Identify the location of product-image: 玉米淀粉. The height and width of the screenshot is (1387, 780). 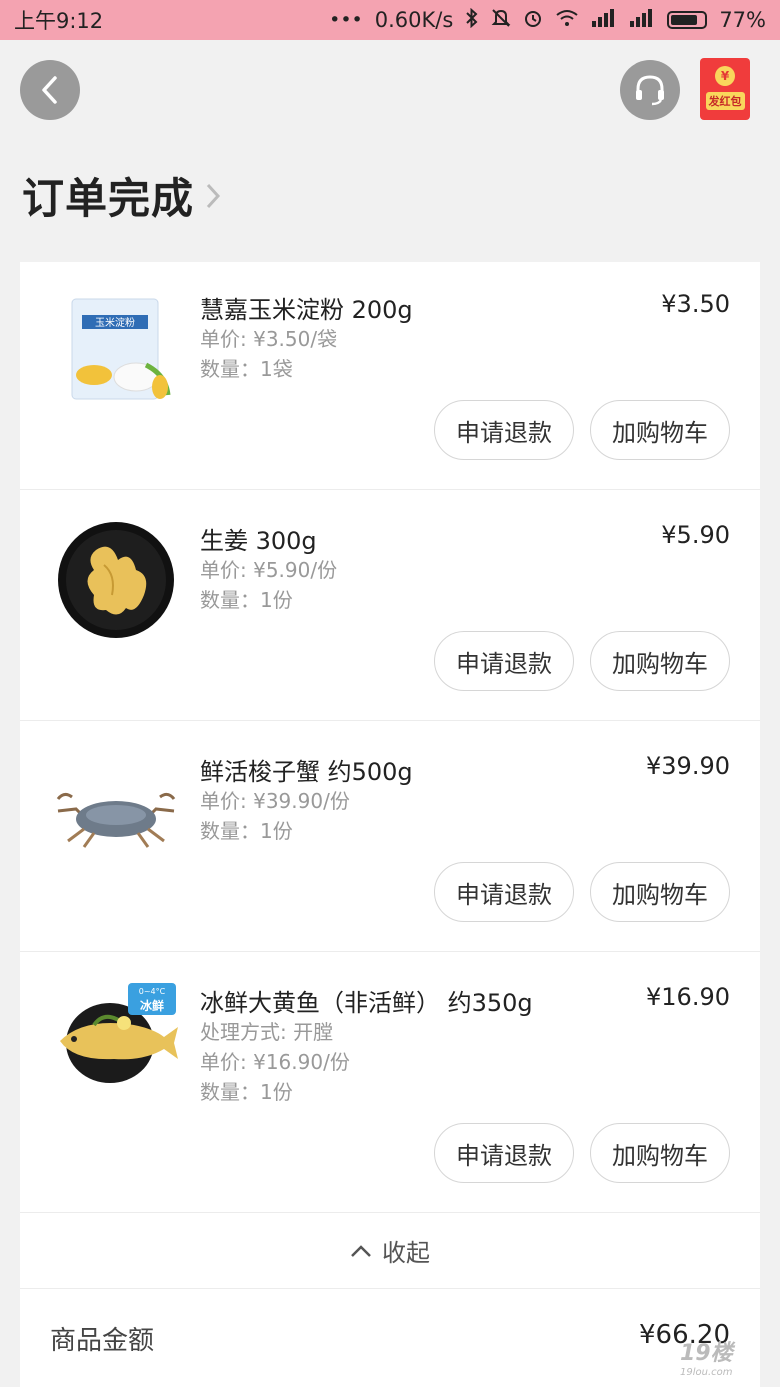
(116, 350).